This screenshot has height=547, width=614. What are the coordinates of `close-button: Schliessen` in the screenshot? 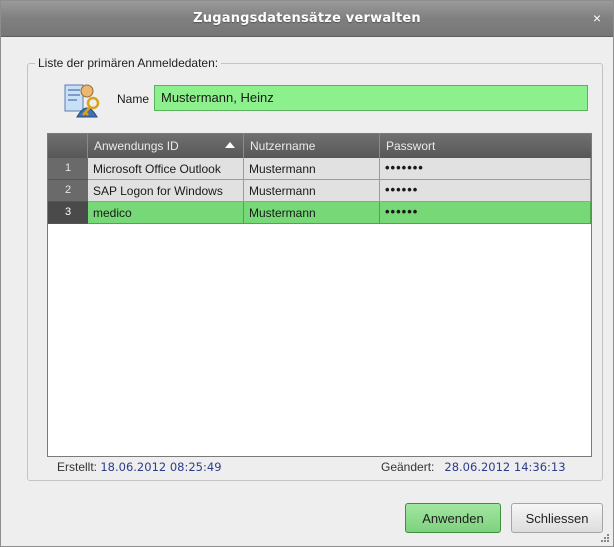 It's located at (557, 518).